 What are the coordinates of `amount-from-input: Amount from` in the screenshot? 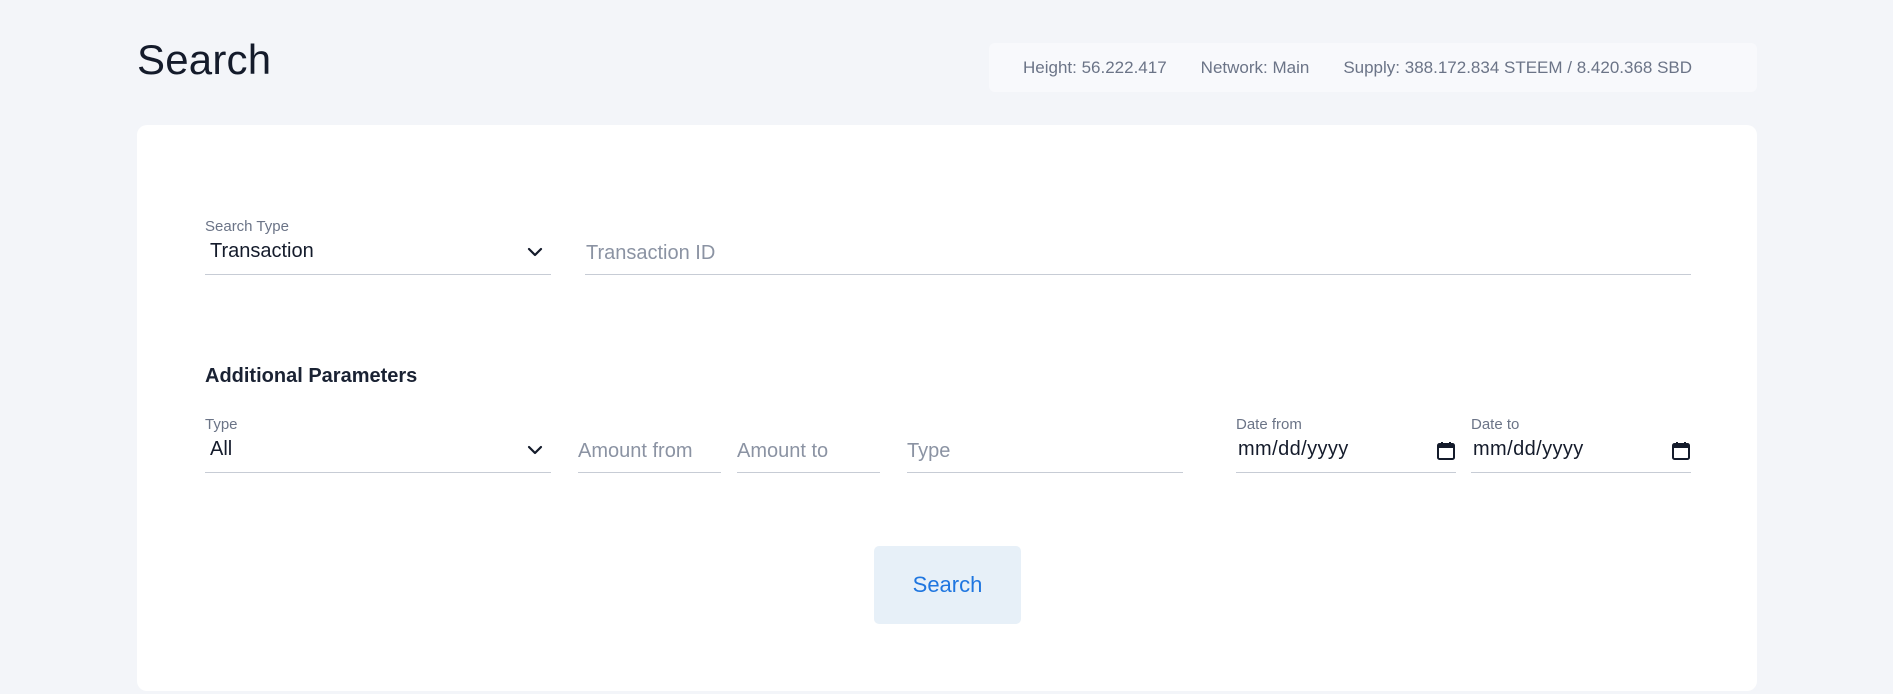 It's located at (649, 448).